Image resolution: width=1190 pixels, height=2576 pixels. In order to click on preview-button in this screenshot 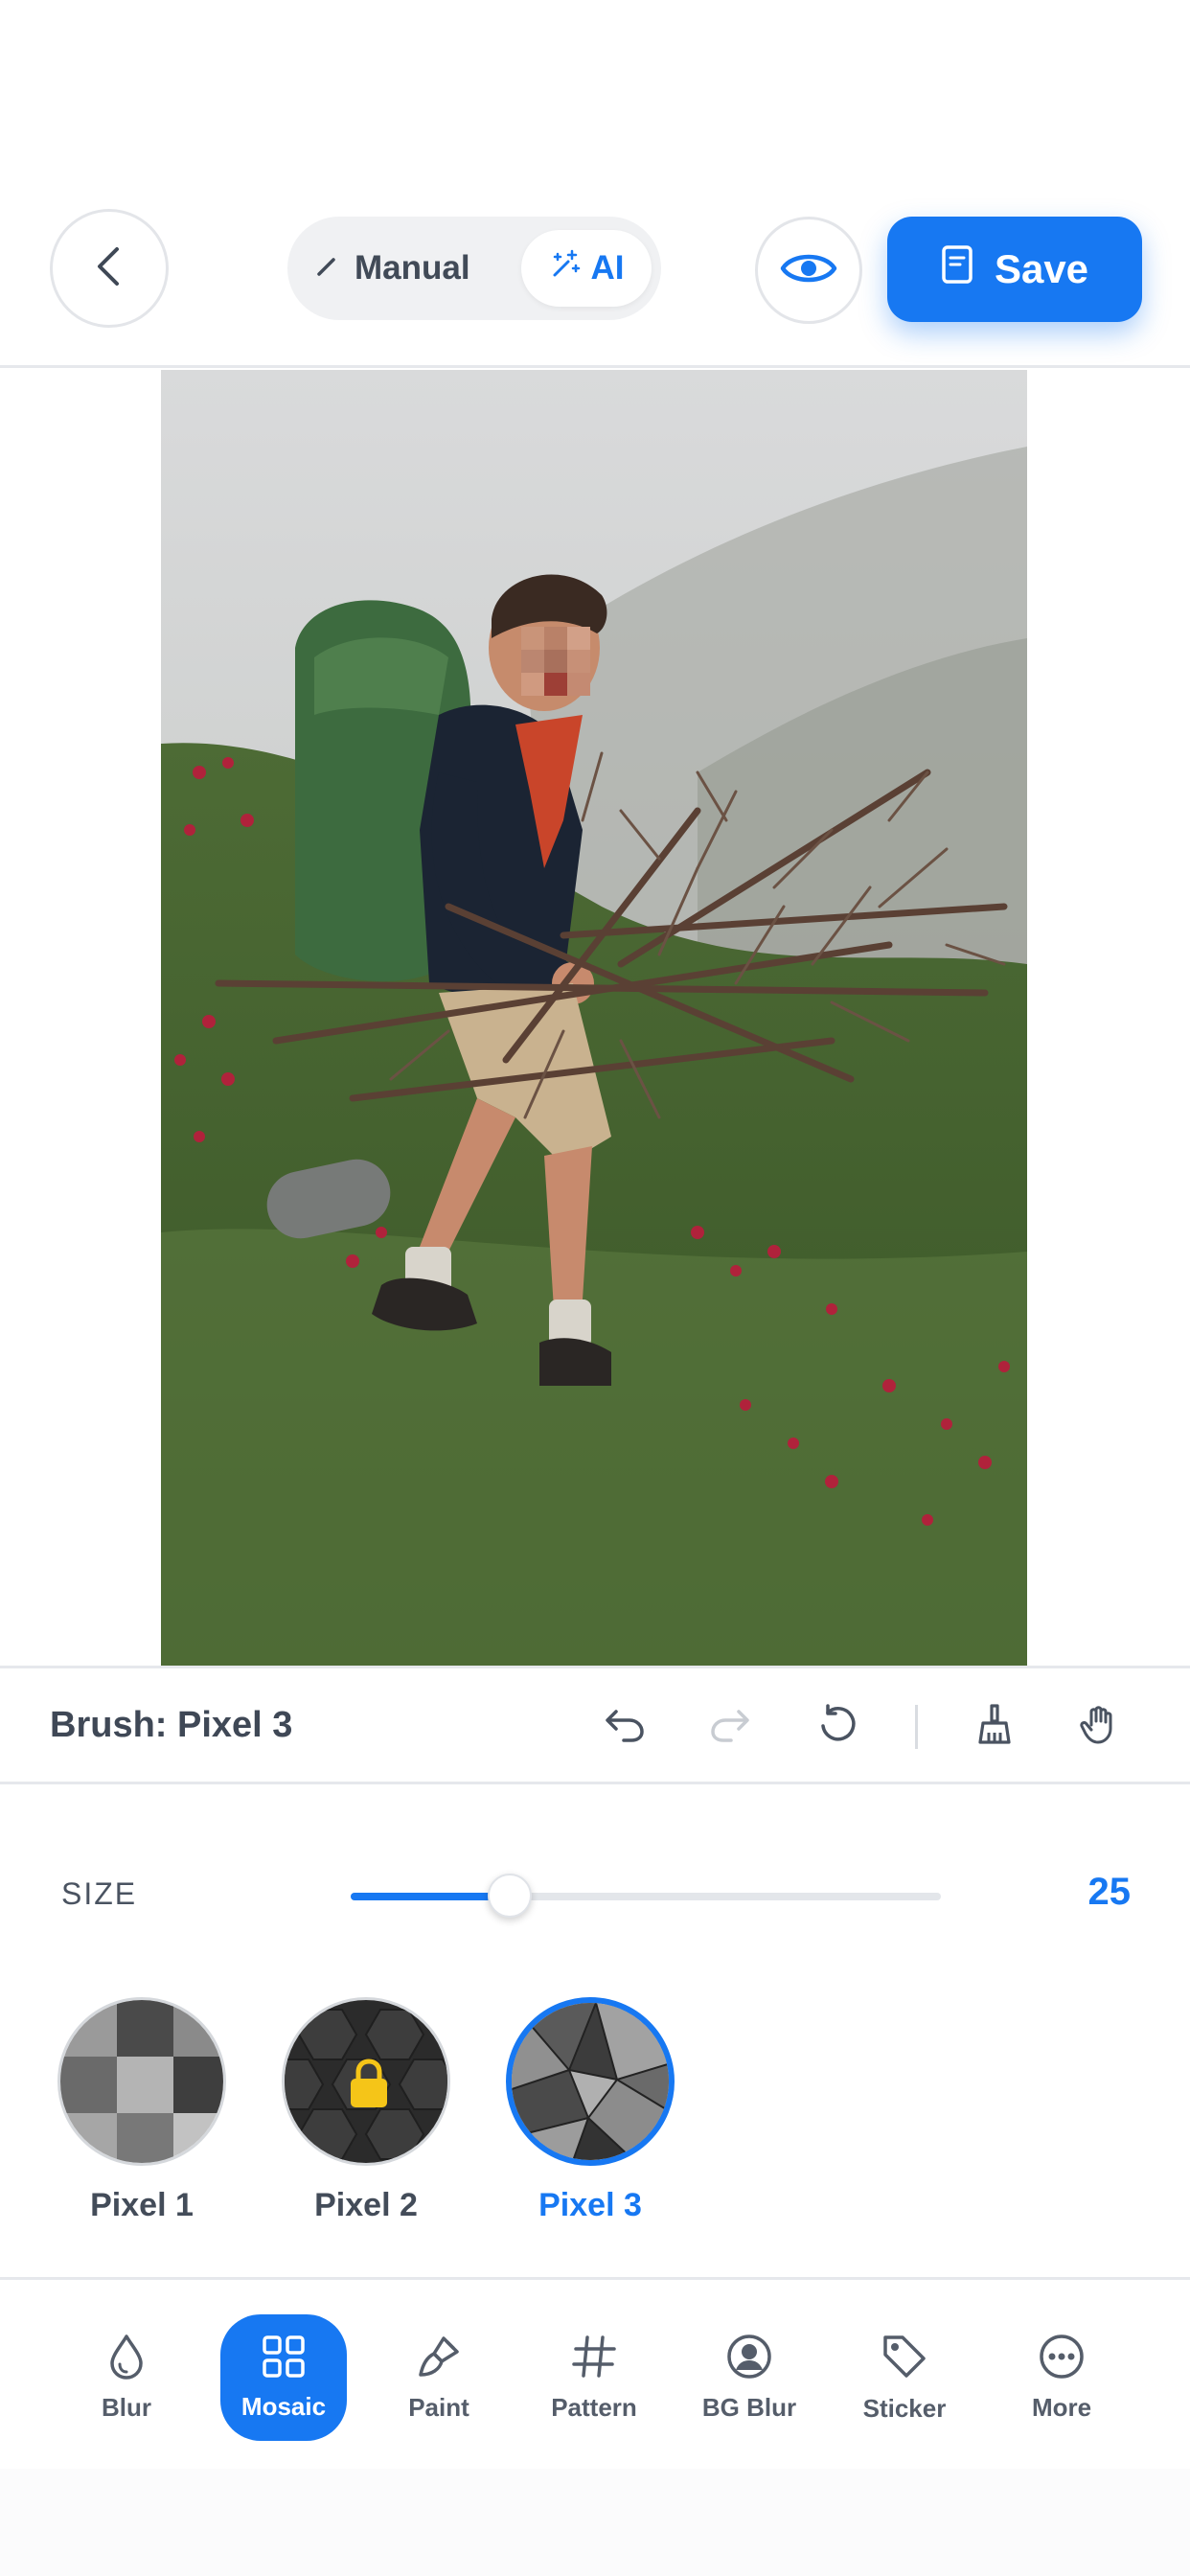, I will do `click(809, 270)`.